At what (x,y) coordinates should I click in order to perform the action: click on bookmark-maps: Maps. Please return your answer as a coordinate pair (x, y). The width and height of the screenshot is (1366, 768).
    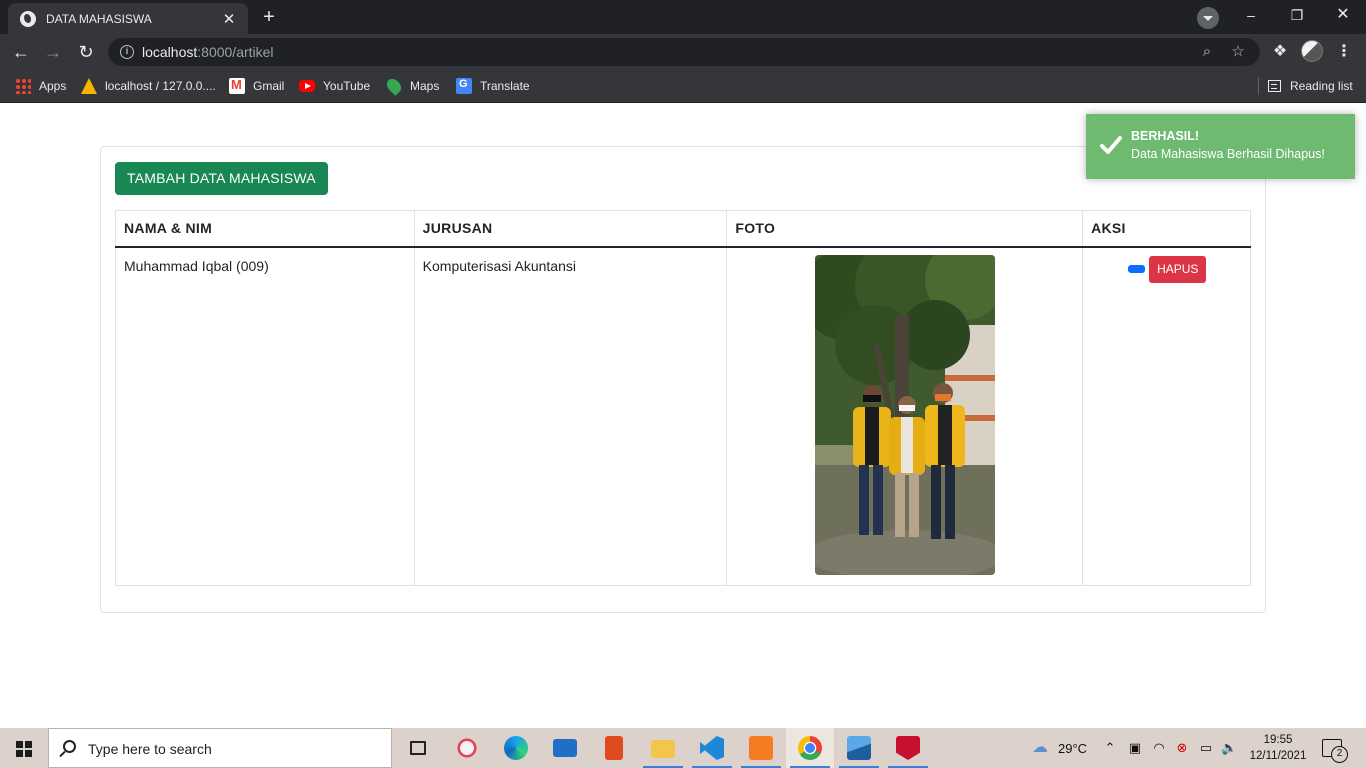
    Looking at the image, I should click on (411, 86).